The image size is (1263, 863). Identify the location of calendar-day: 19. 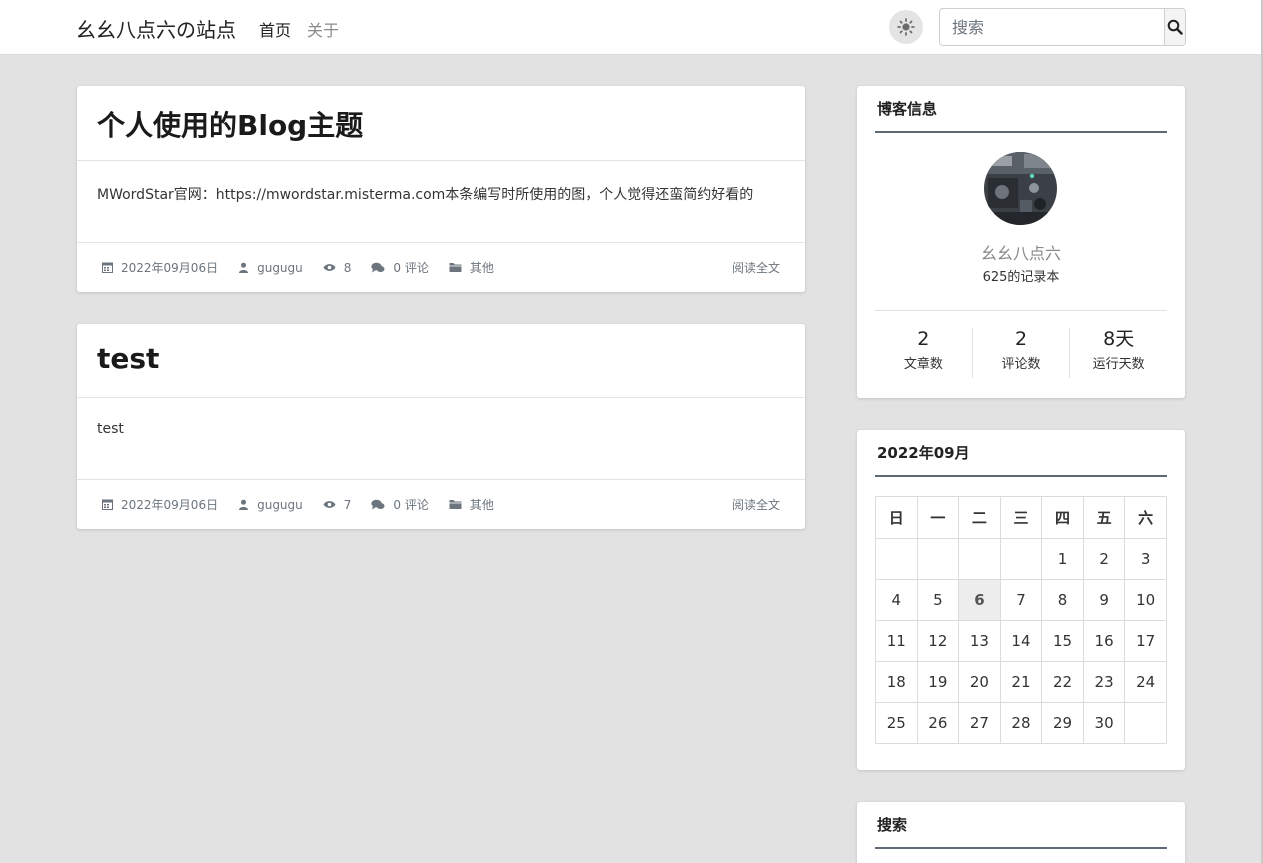
(938, 682).